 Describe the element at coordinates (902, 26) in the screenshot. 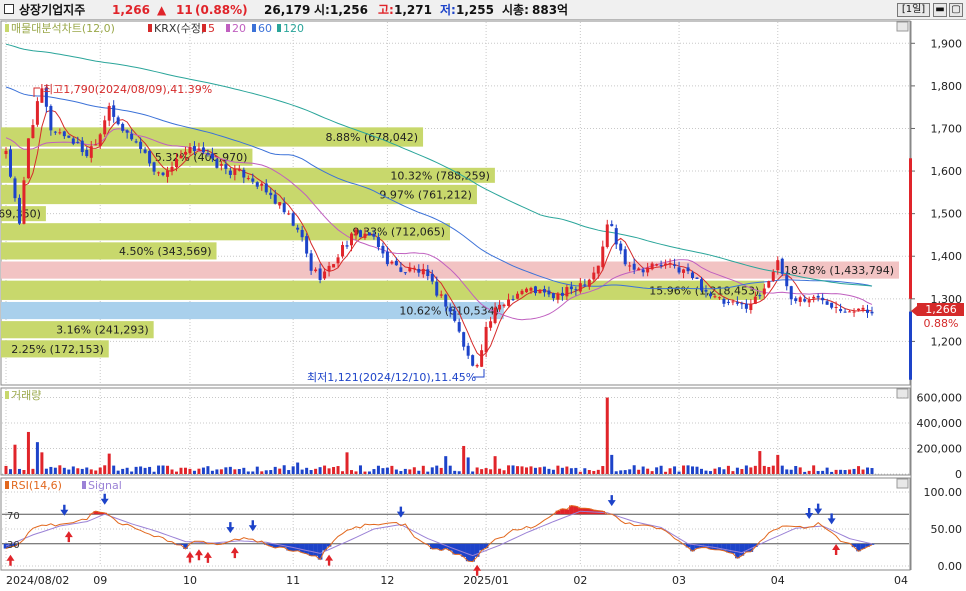

I see `price-panel-scroll-handle` at that location.